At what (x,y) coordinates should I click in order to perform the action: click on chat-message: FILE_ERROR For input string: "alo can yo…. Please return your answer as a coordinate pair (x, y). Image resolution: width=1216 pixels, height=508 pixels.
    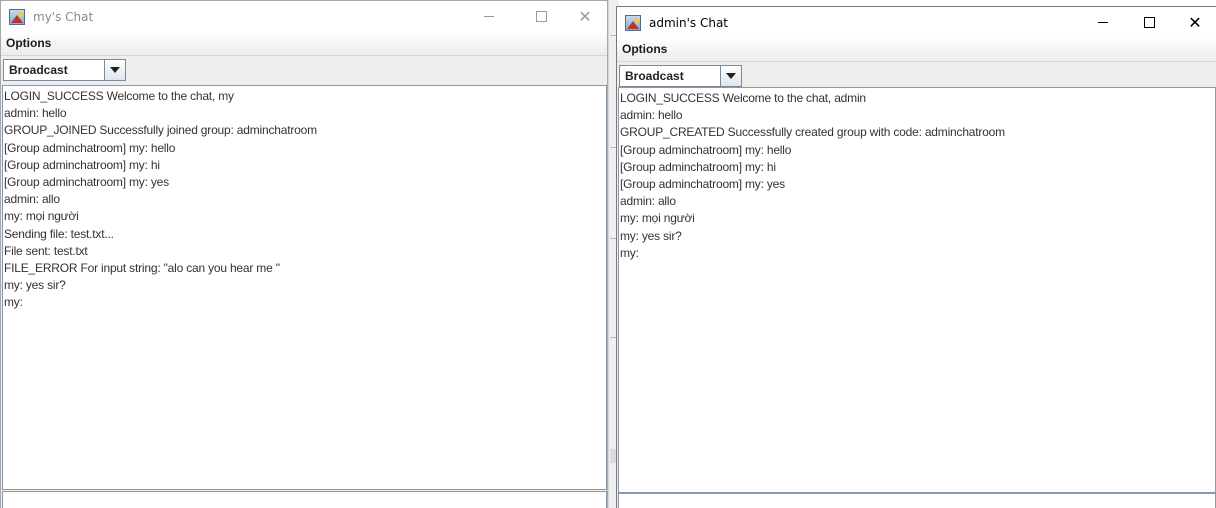
    Looking at the image, I should click on (142, 268).